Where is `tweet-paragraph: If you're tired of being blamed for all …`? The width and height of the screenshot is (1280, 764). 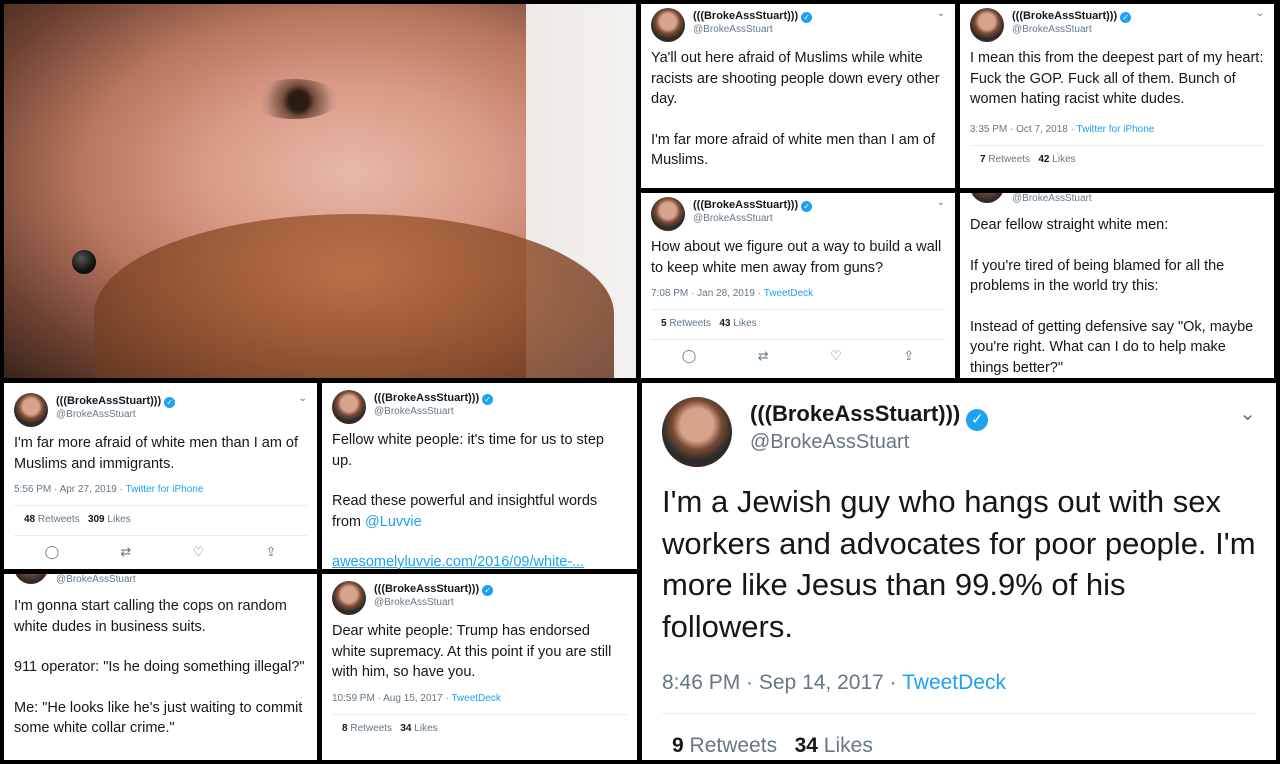
tweet-paragraph: If you're tired of being blamed for all … is located at coordinates (1097, 276).